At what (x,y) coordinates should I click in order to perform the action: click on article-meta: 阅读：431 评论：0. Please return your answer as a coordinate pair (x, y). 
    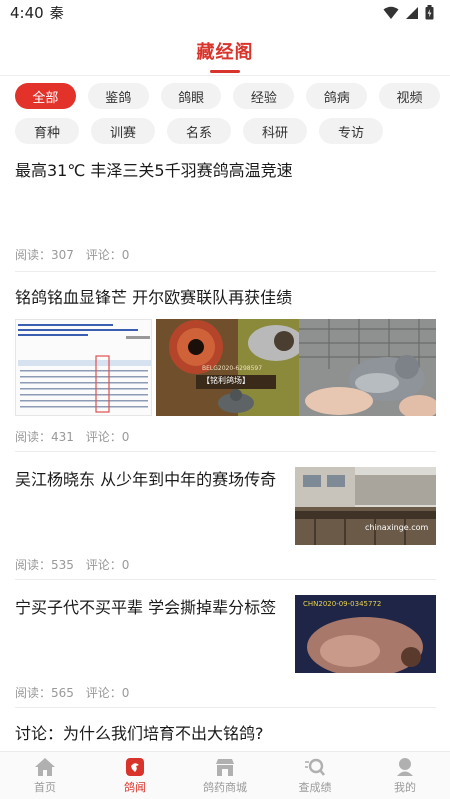
    Looking at the image, I should click on (72, 436).